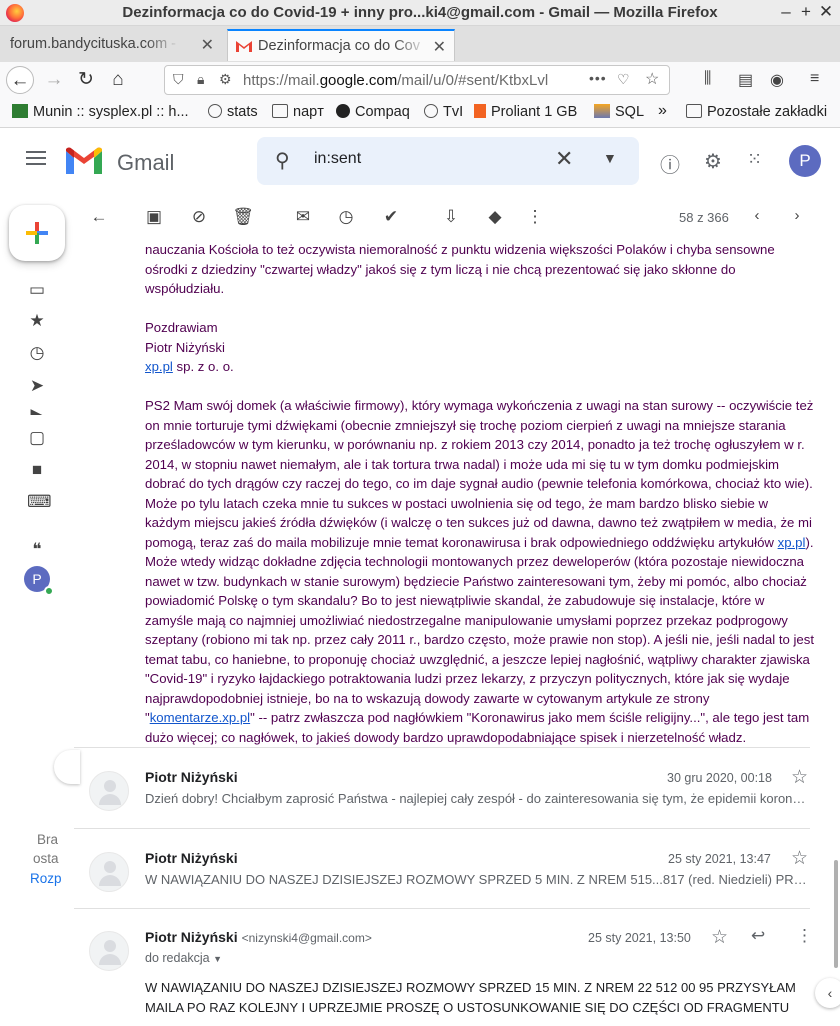 The height and width of the screenshot is (1026, 840). What do you see at coordinates (758, 936) in the screenshot?
I see `reply-icon: ↩` at bounding box center [758, 936].